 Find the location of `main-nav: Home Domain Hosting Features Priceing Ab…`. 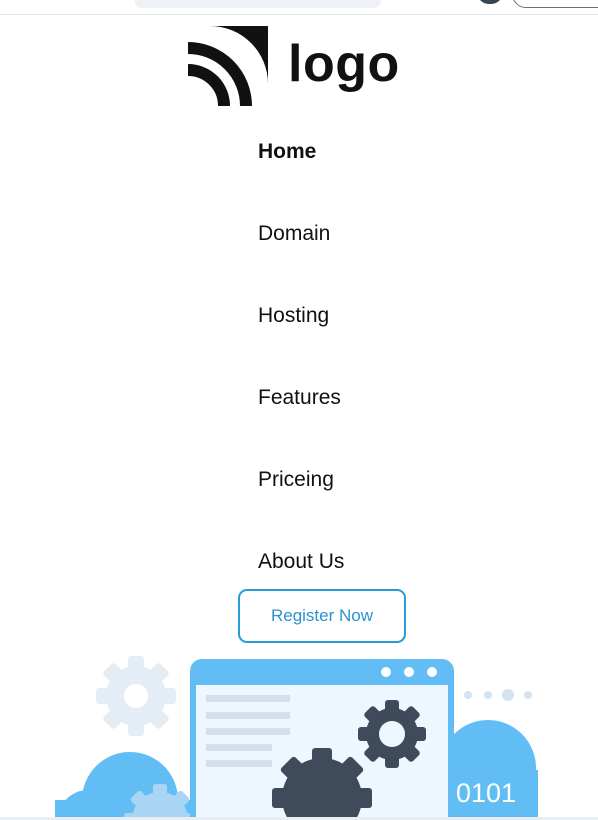

main-nav: Home Domain Hosting Features Priceing Ab… is located at coordinates (301, 378).